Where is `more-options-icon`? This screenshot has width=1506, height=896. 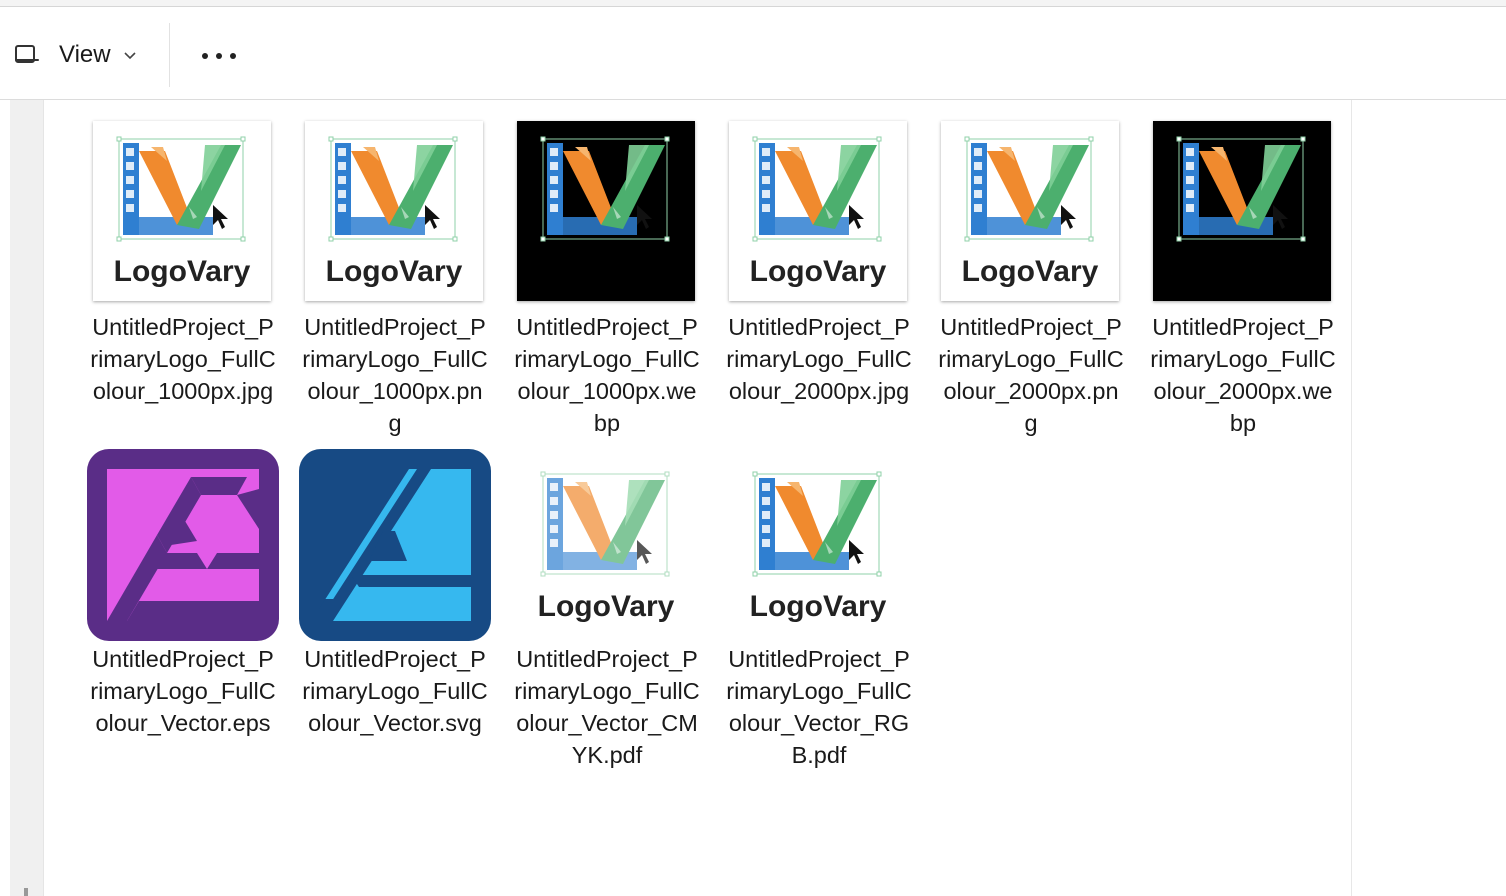
more-options-icon is located at coordinates (219, 55).